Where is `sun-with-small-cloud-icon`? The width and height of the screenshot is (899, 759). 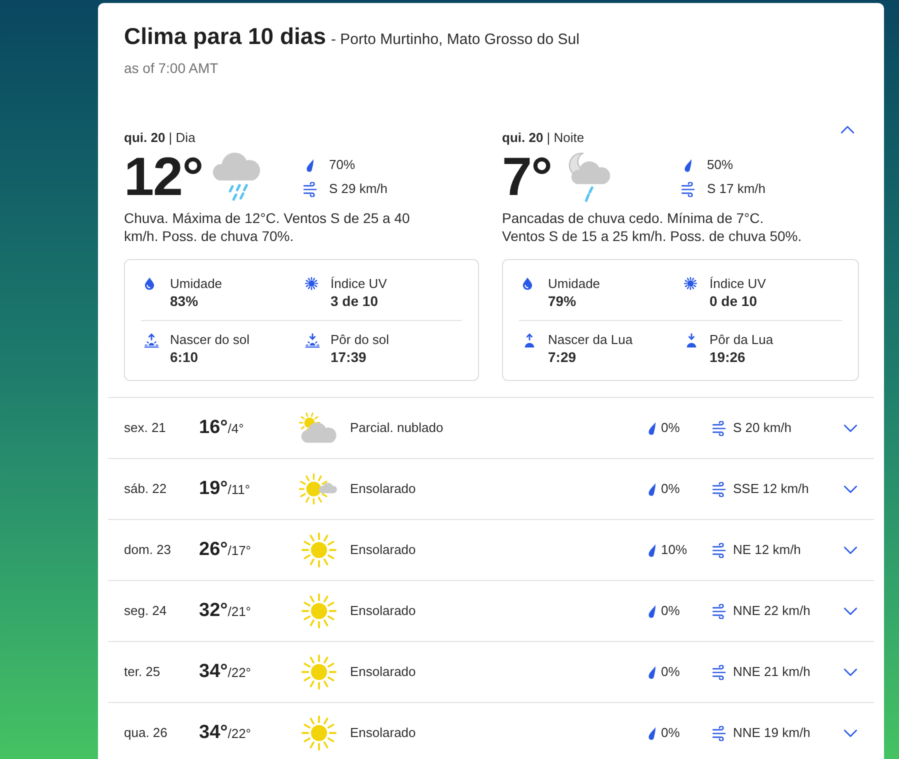 sun-with-small-cloud-icon is located at coordinates (319, 489).